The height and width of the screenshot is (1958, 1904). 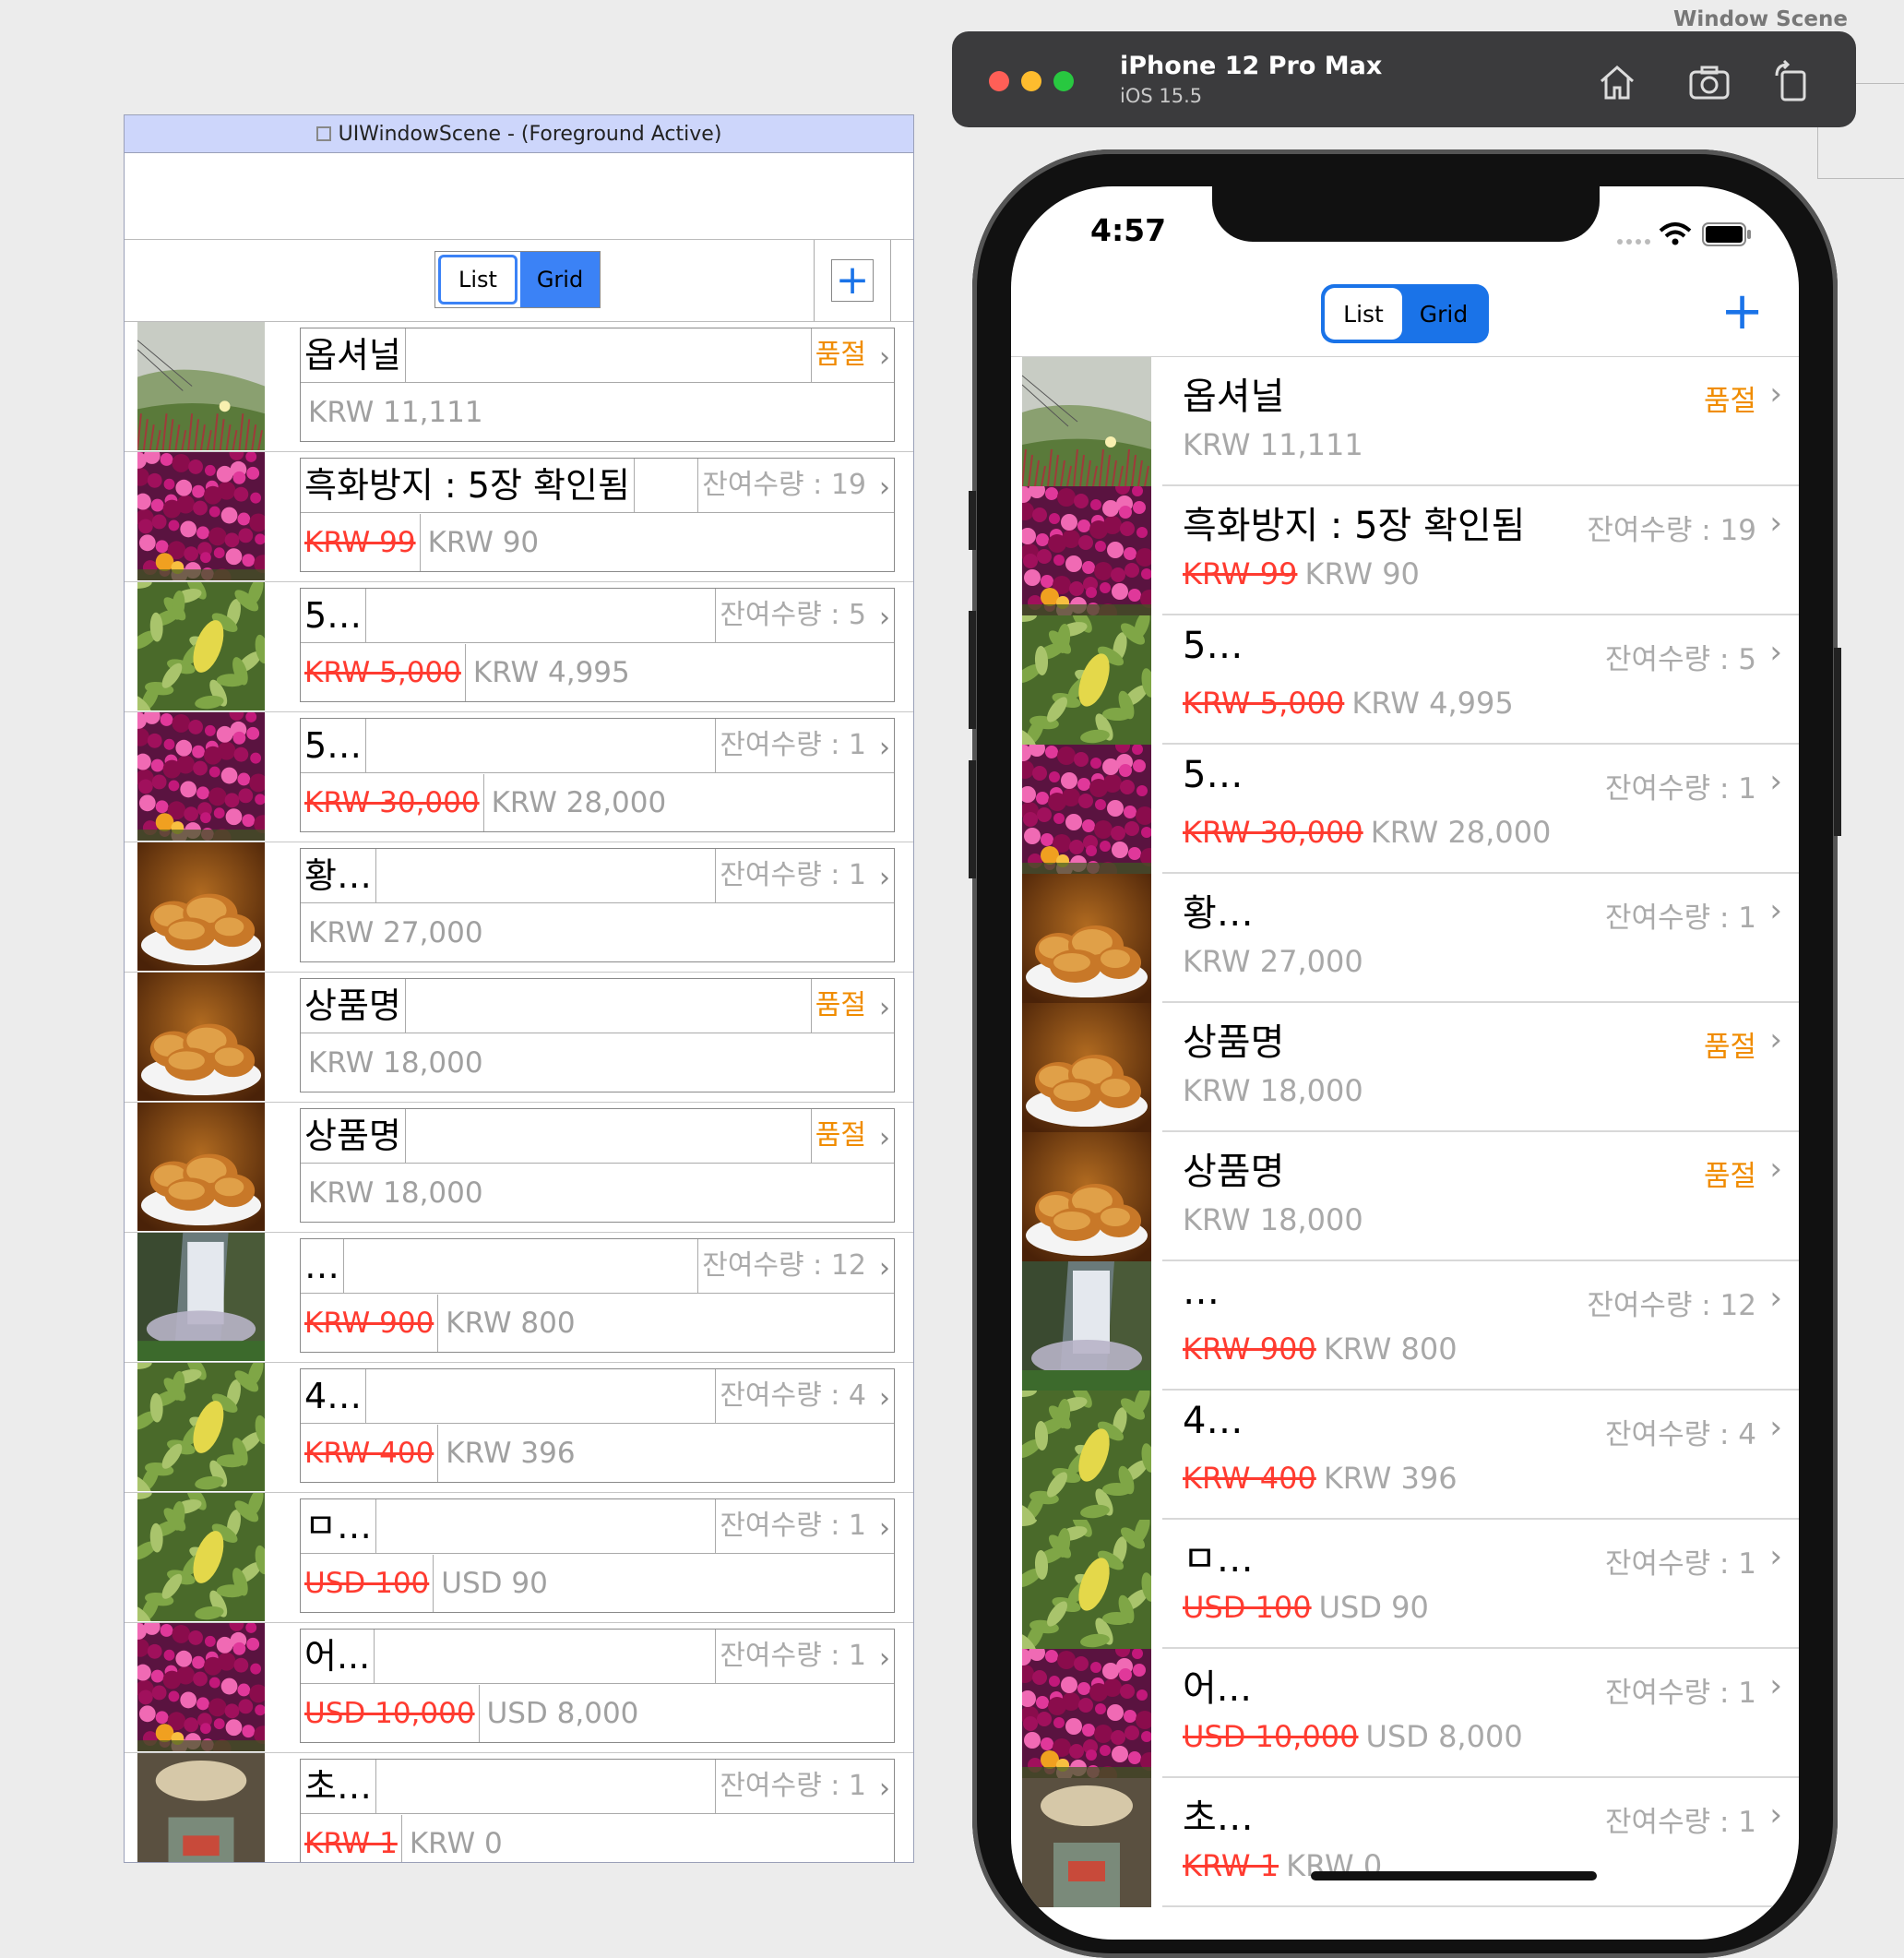 I want to click on segment-grid: Grid, so click(x=1443, y=314).